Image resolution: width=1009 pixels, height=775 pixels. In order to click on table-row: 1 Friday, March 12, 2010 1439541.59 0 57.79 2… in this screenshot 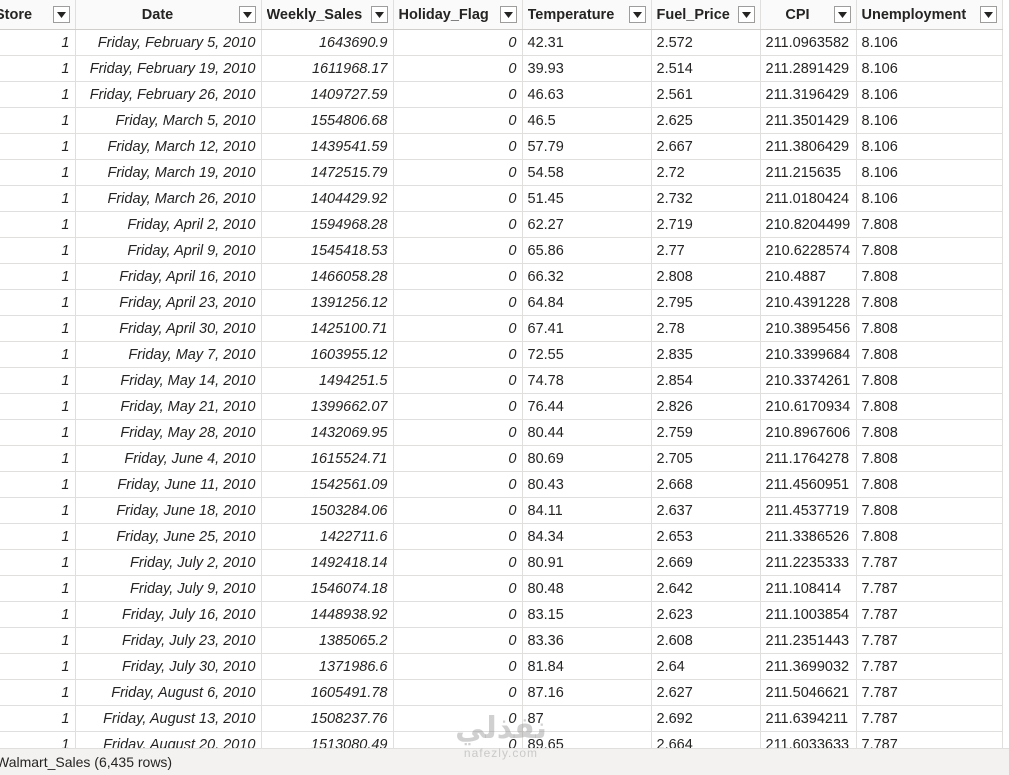, I will do `click(501, 146)`.